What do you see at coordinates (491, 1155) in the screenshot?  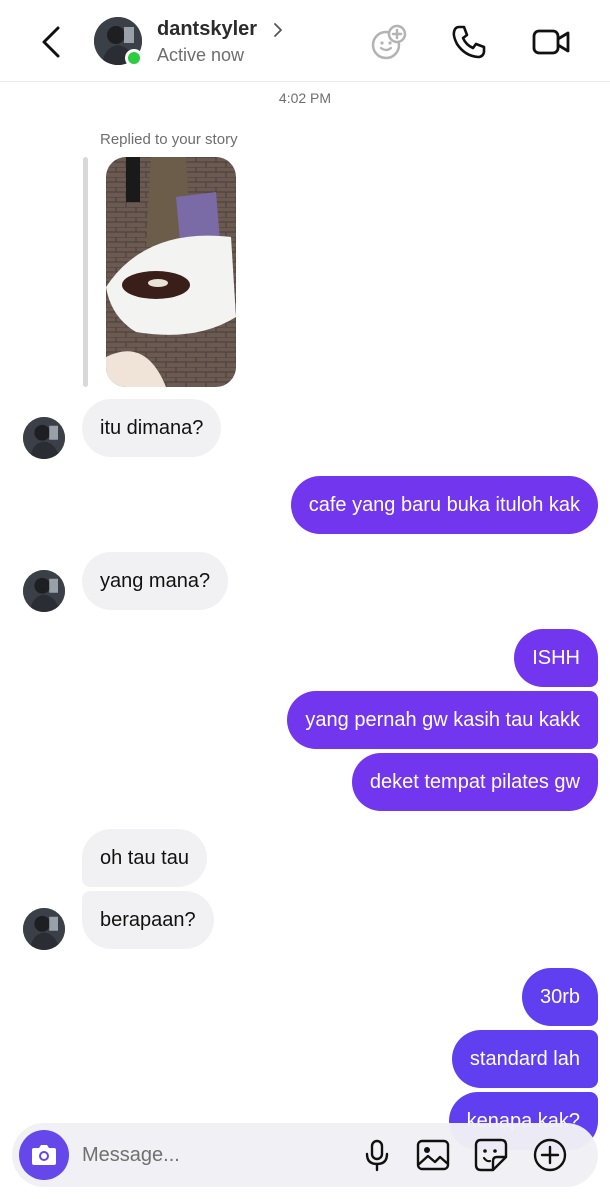 I see `sticker-icon` at bounding box center [491, 1155].